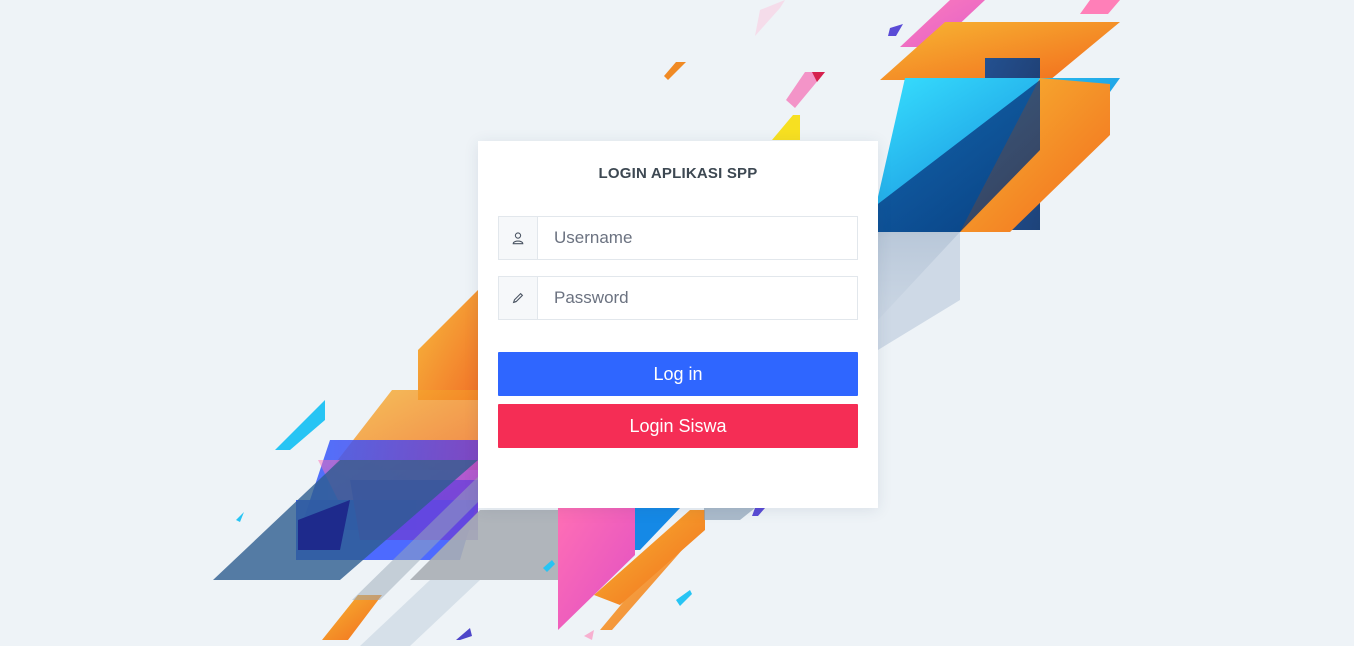 The image size is (1354, 646). What do you see at coordinates (678, 374) in the screenshot?
I see `login-button: Log in` at bounding box center [678, 374].